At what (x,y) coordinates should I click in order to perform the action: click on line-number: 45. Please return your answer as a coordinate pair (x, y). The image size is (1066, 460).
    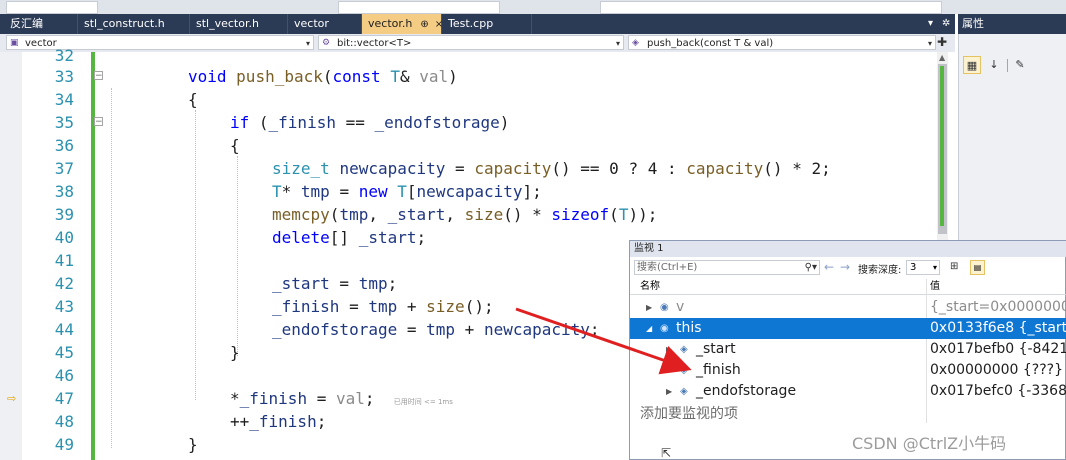
    Looking at the image, I should click on (64, 352).